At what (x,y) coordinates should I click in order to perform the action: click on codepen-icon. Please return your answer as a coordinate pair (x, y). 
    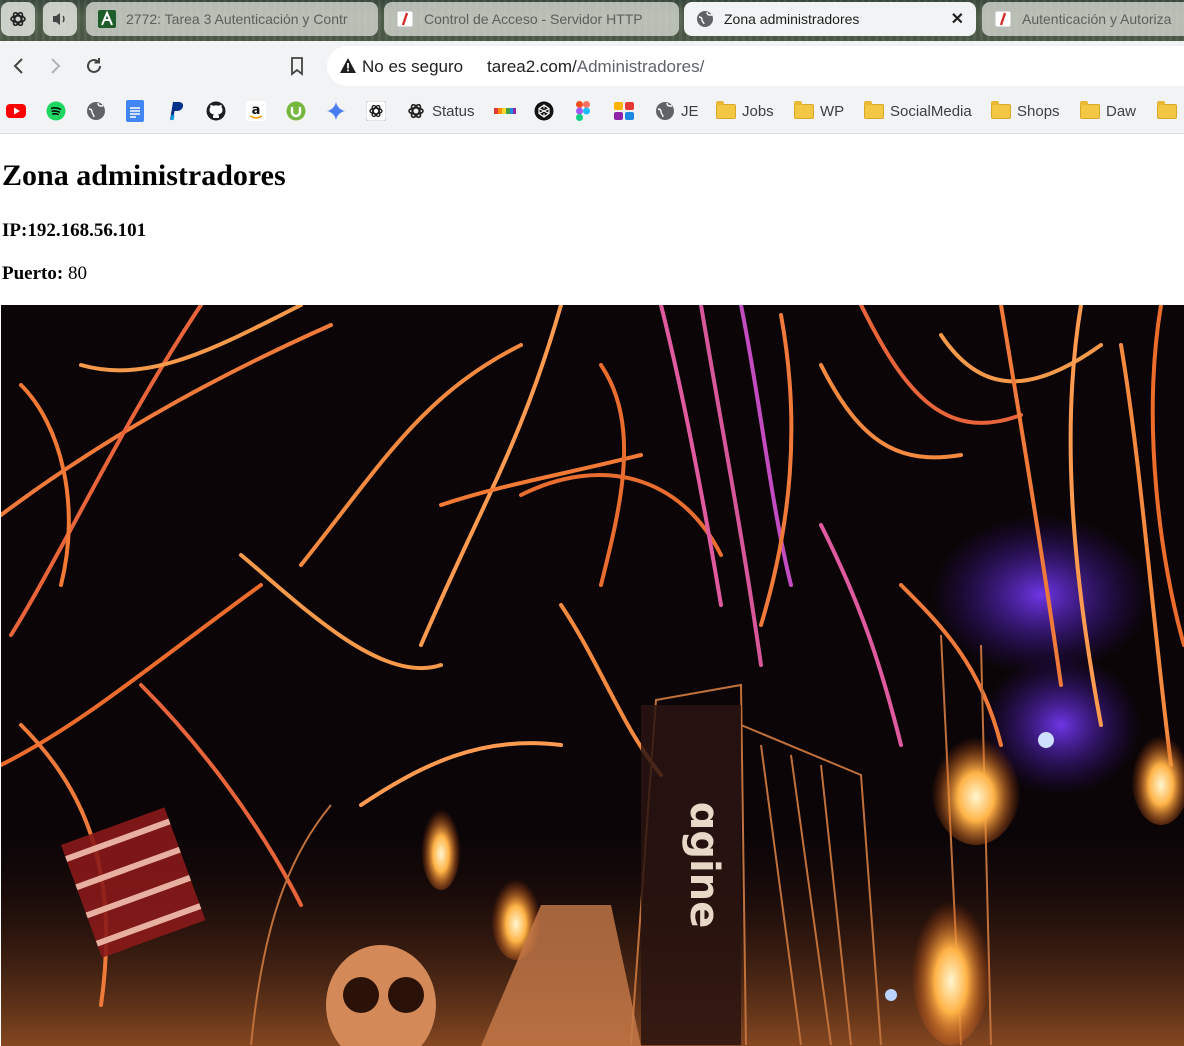
    Looking at the image, I should click on (544, 111).